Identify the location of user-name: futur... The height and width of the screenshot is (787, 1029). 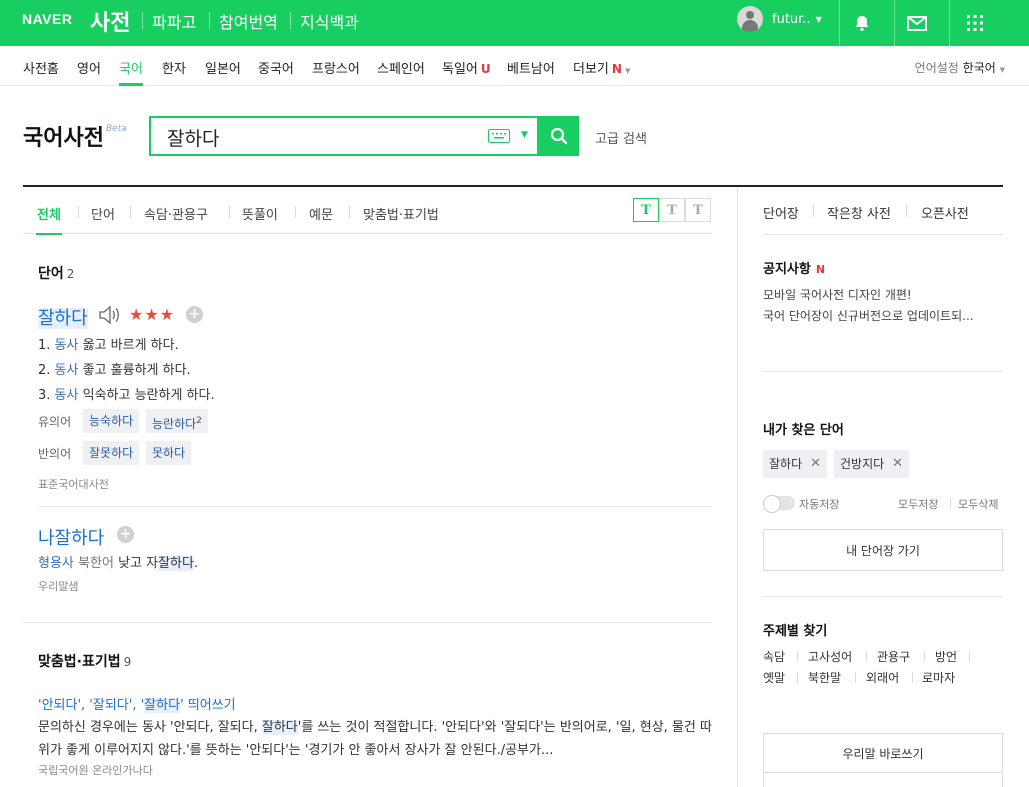
(791, 19).